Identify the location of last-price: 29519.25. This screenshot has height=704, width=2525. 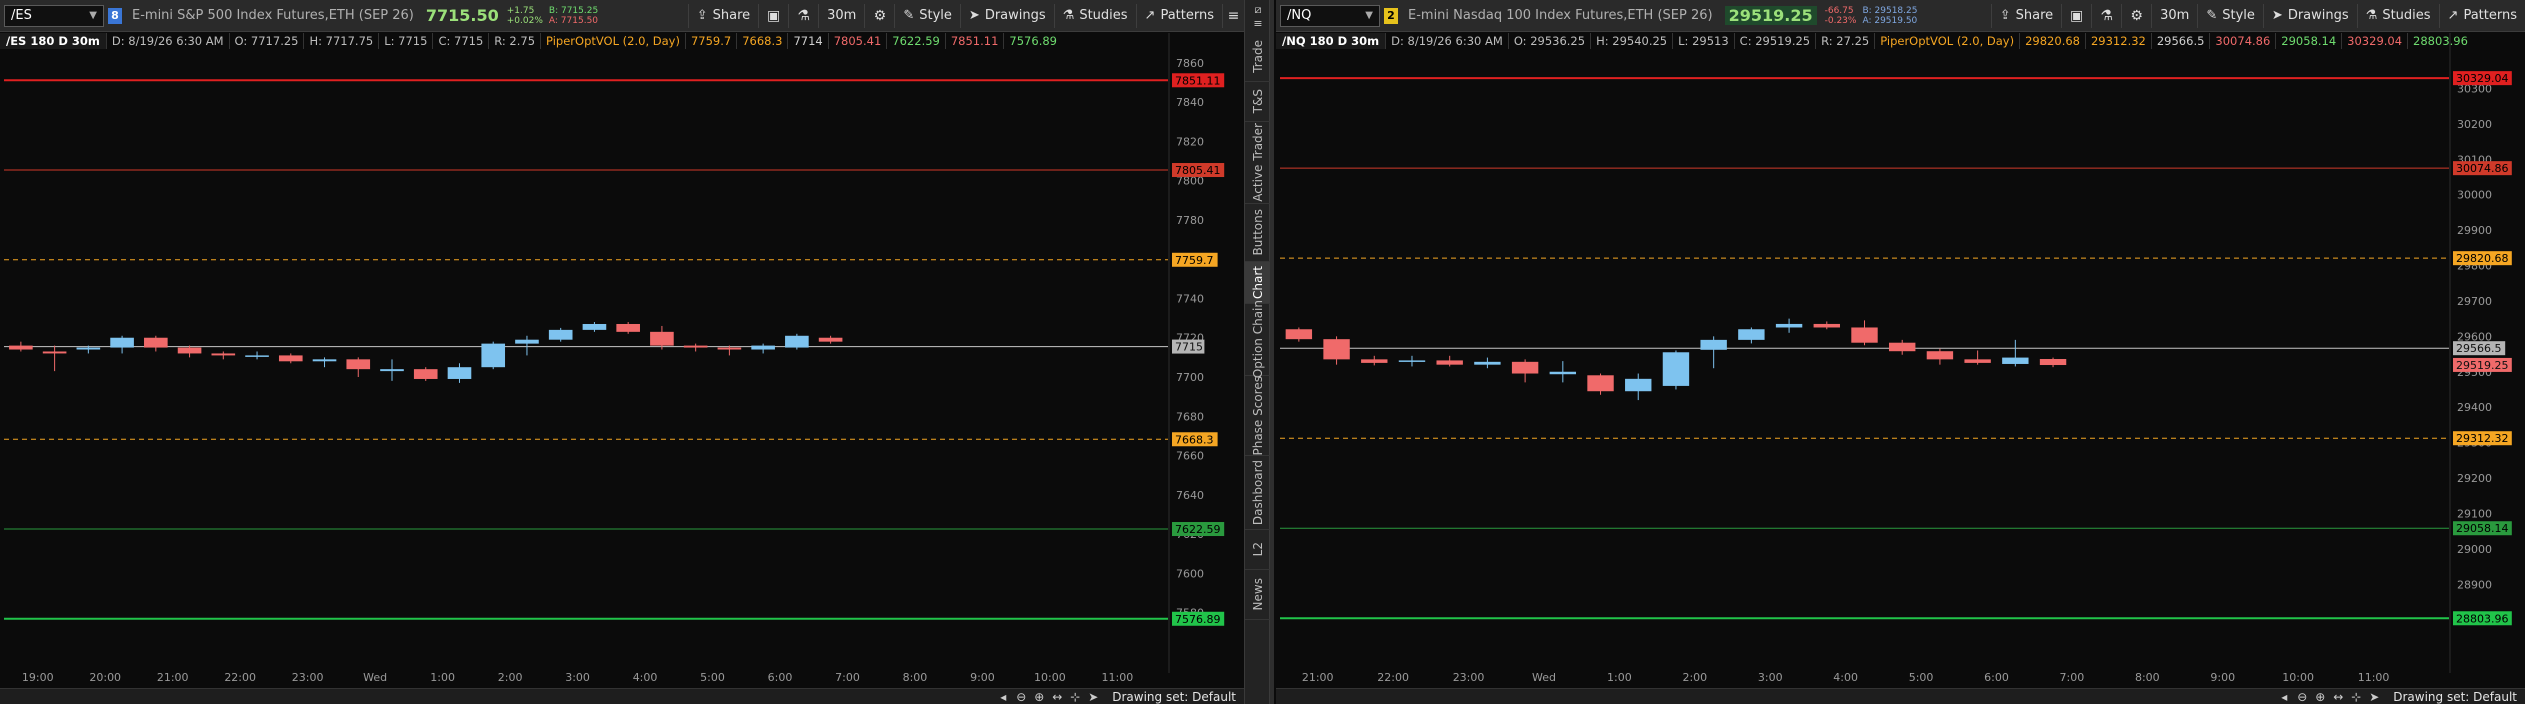
(1770, 15).